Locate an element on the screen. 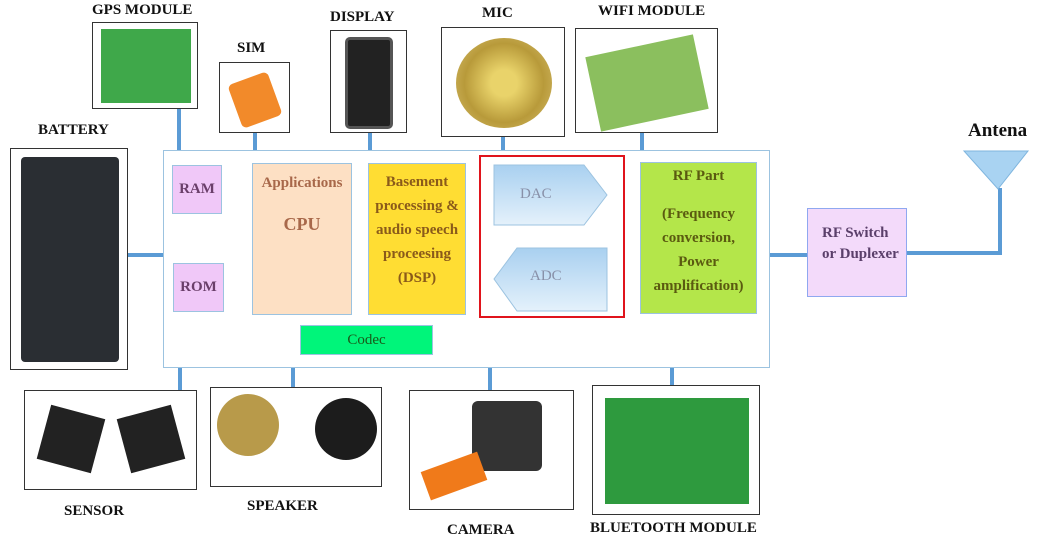 Image resolution: width=1042 pixels, height=544 pixels. sensor-connector is located at coordinates (180, 379).